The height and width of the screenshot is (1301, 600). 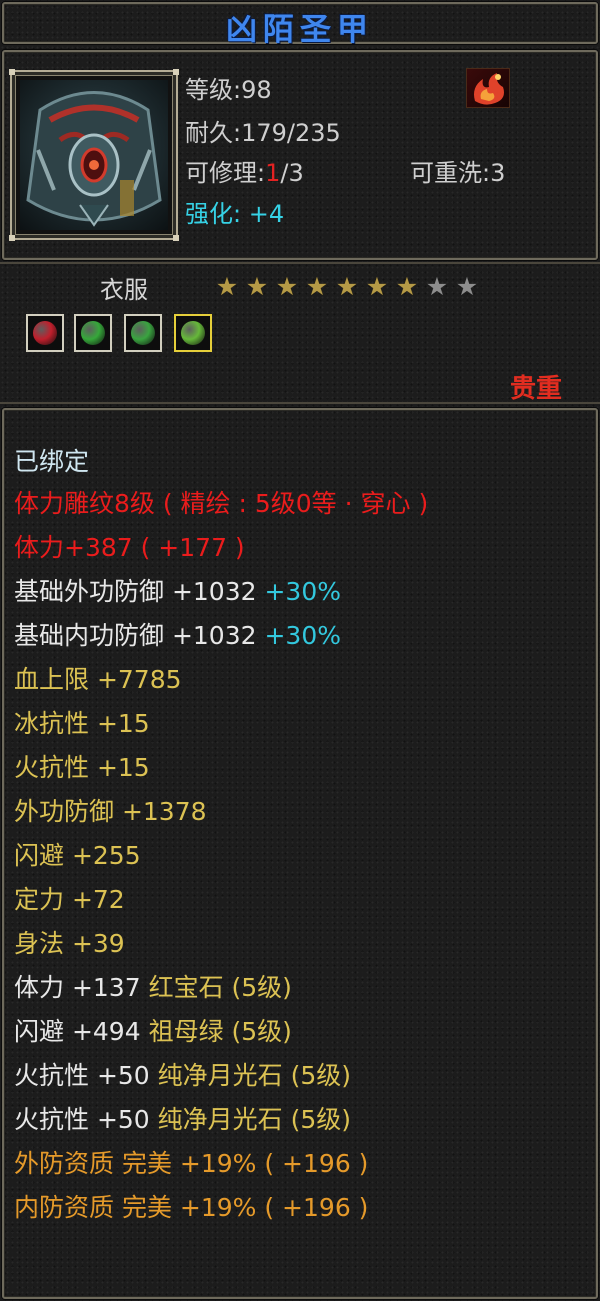 I want to click on durability-value: 179/235, so click(x=291, y=133).